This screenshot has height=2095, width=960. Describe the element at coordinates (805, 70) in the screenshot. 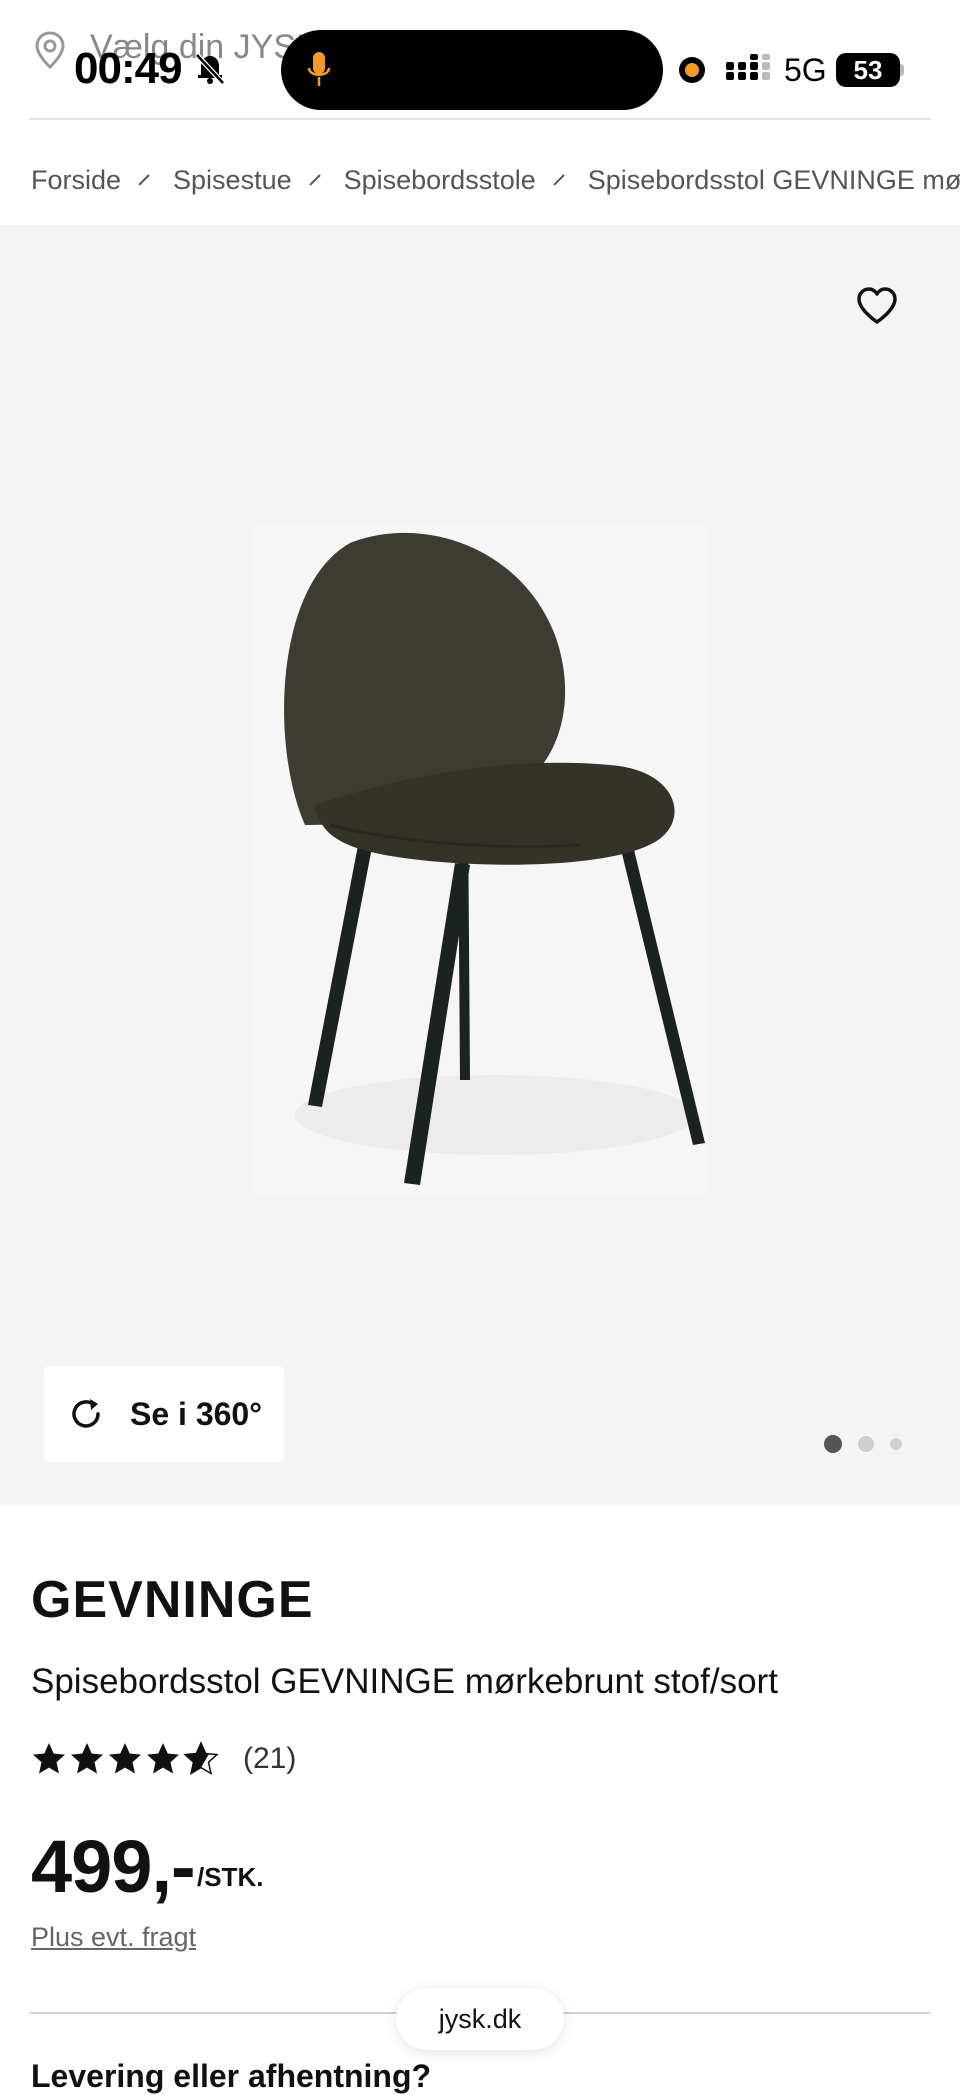

I see `network-type: 5G` at that location.